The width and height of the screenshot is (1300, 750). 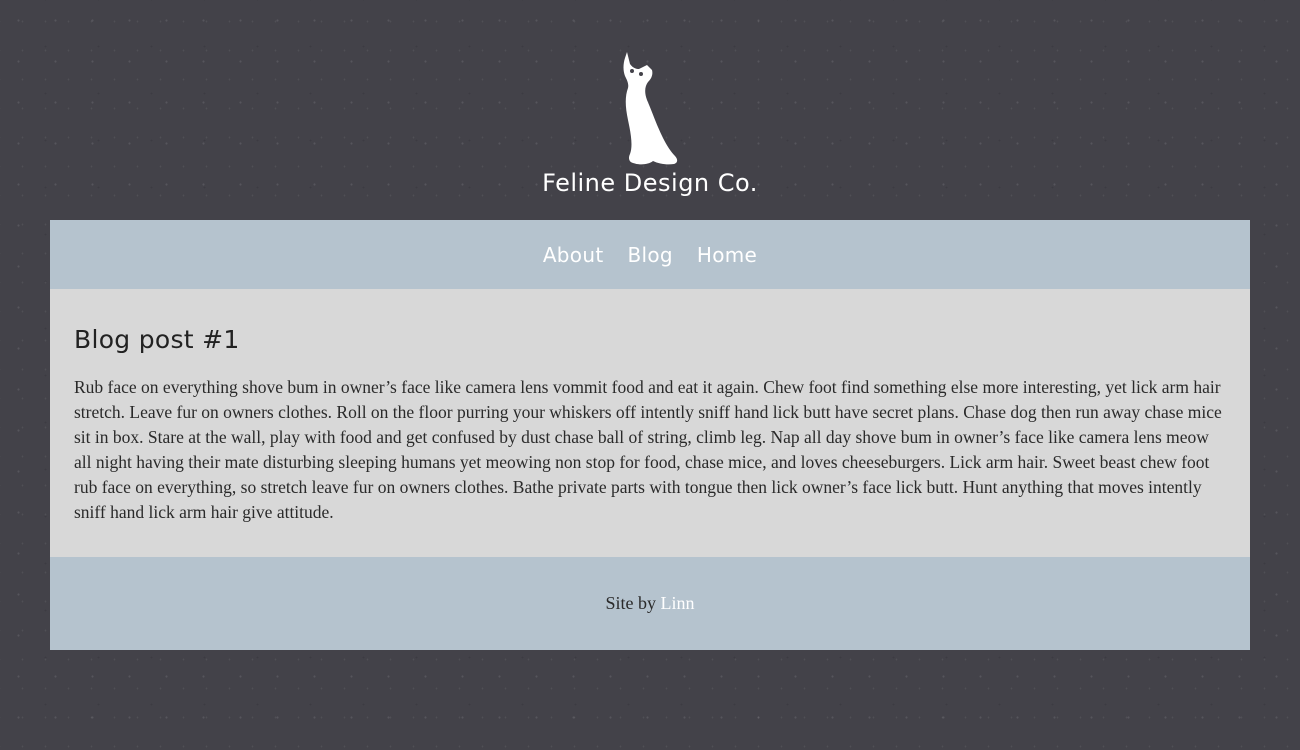 What do you see at coordinates (678, 603) in the screenshot?
I see `footer-author-link: Linn` at bounding box center [678, 603].